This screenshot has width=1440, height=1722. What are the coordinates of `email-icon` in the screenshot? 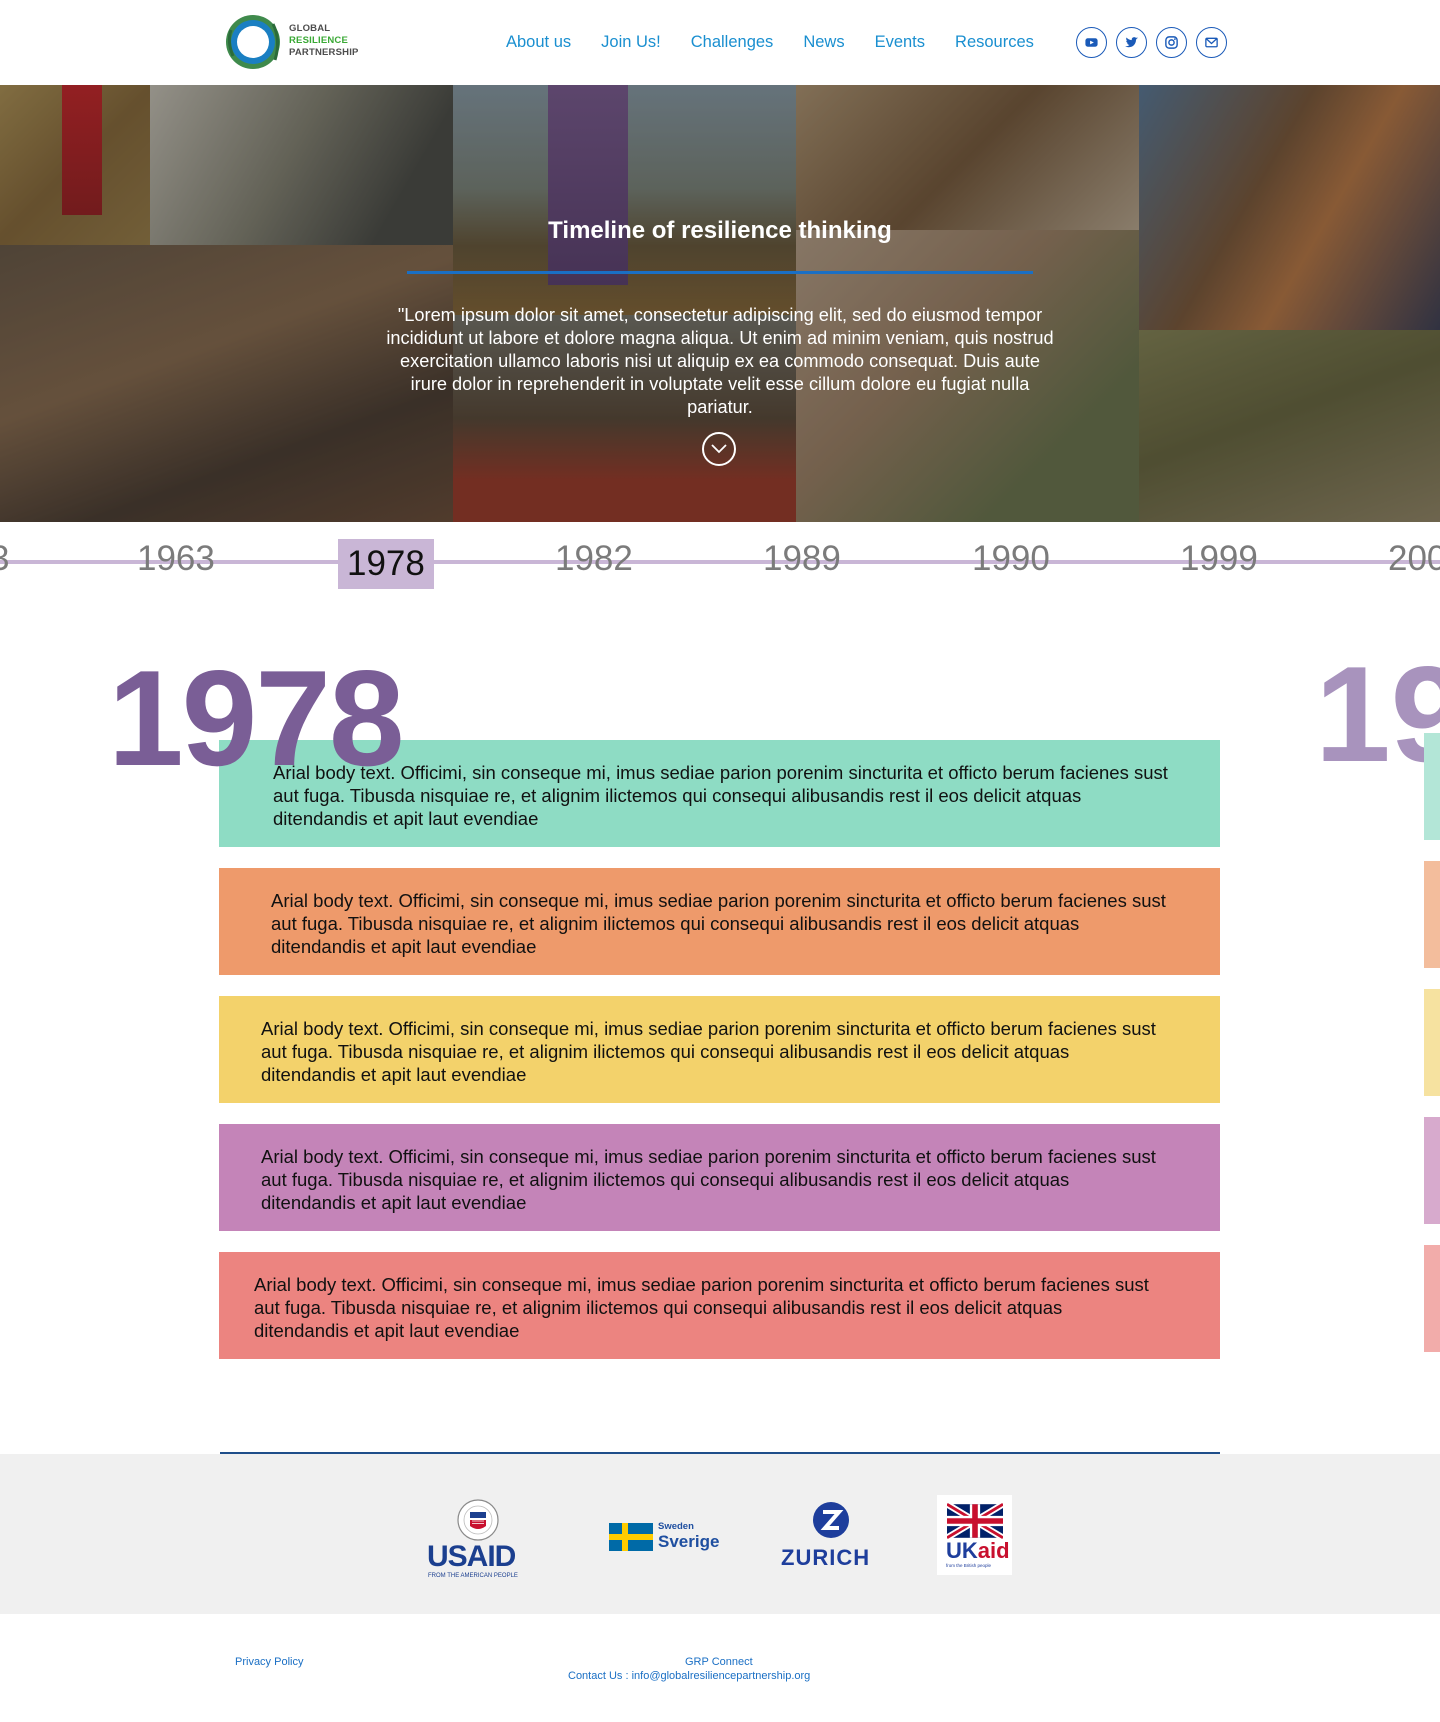 It's located at (1211, 42).